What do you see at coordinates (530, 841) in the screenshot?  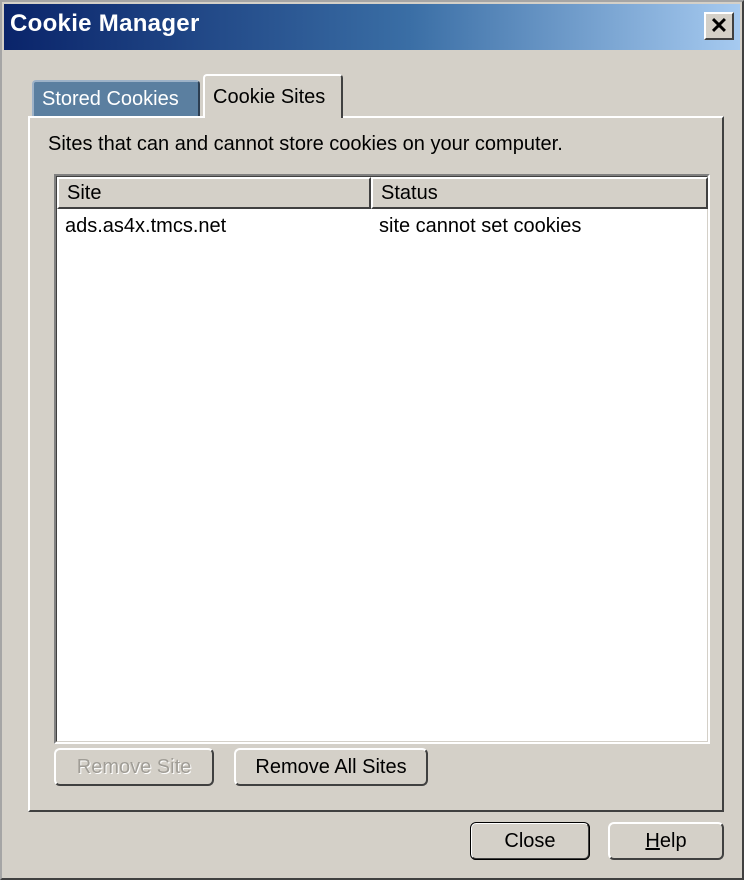 I see `close-button: Close` at bounding box center [530, 841].